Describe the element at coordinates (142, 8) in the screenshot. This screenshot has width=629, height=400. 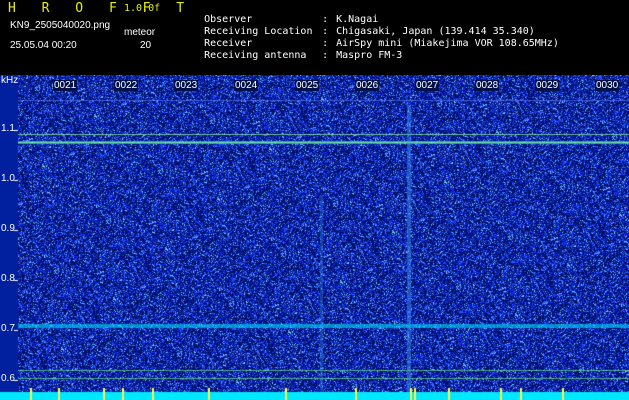
I see `version-label: 1.0.0f` at that location.